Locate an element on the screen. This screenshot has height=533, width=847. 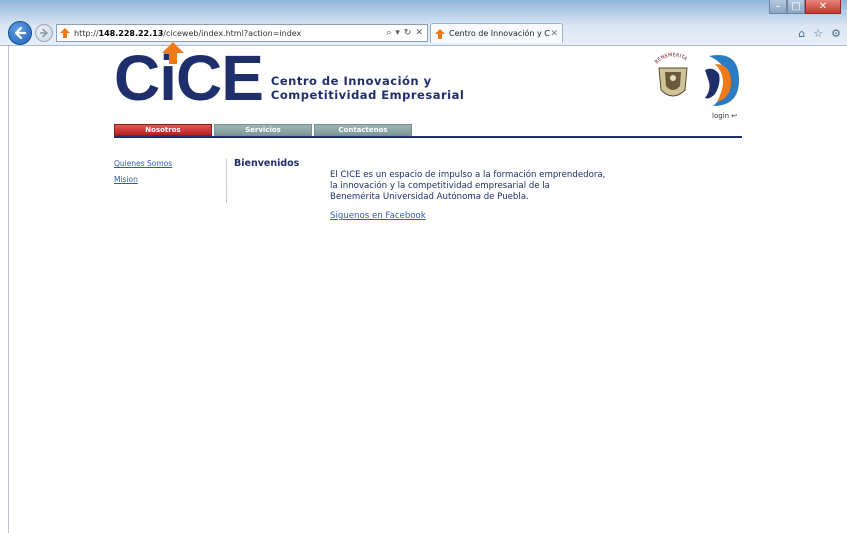
sidebar: Quienes Somos Mision is located at coordinates (170, 181).